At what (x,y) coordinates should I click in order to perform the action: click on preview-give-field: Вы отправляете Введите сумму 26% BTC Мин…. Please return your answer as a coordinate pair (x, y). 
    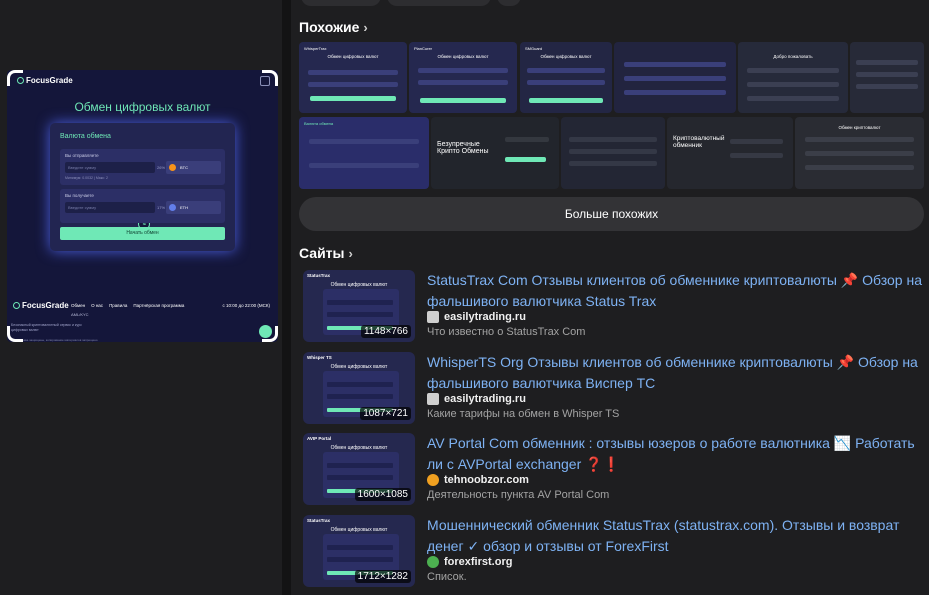
    Looking at the image, I should click on (142, 167).